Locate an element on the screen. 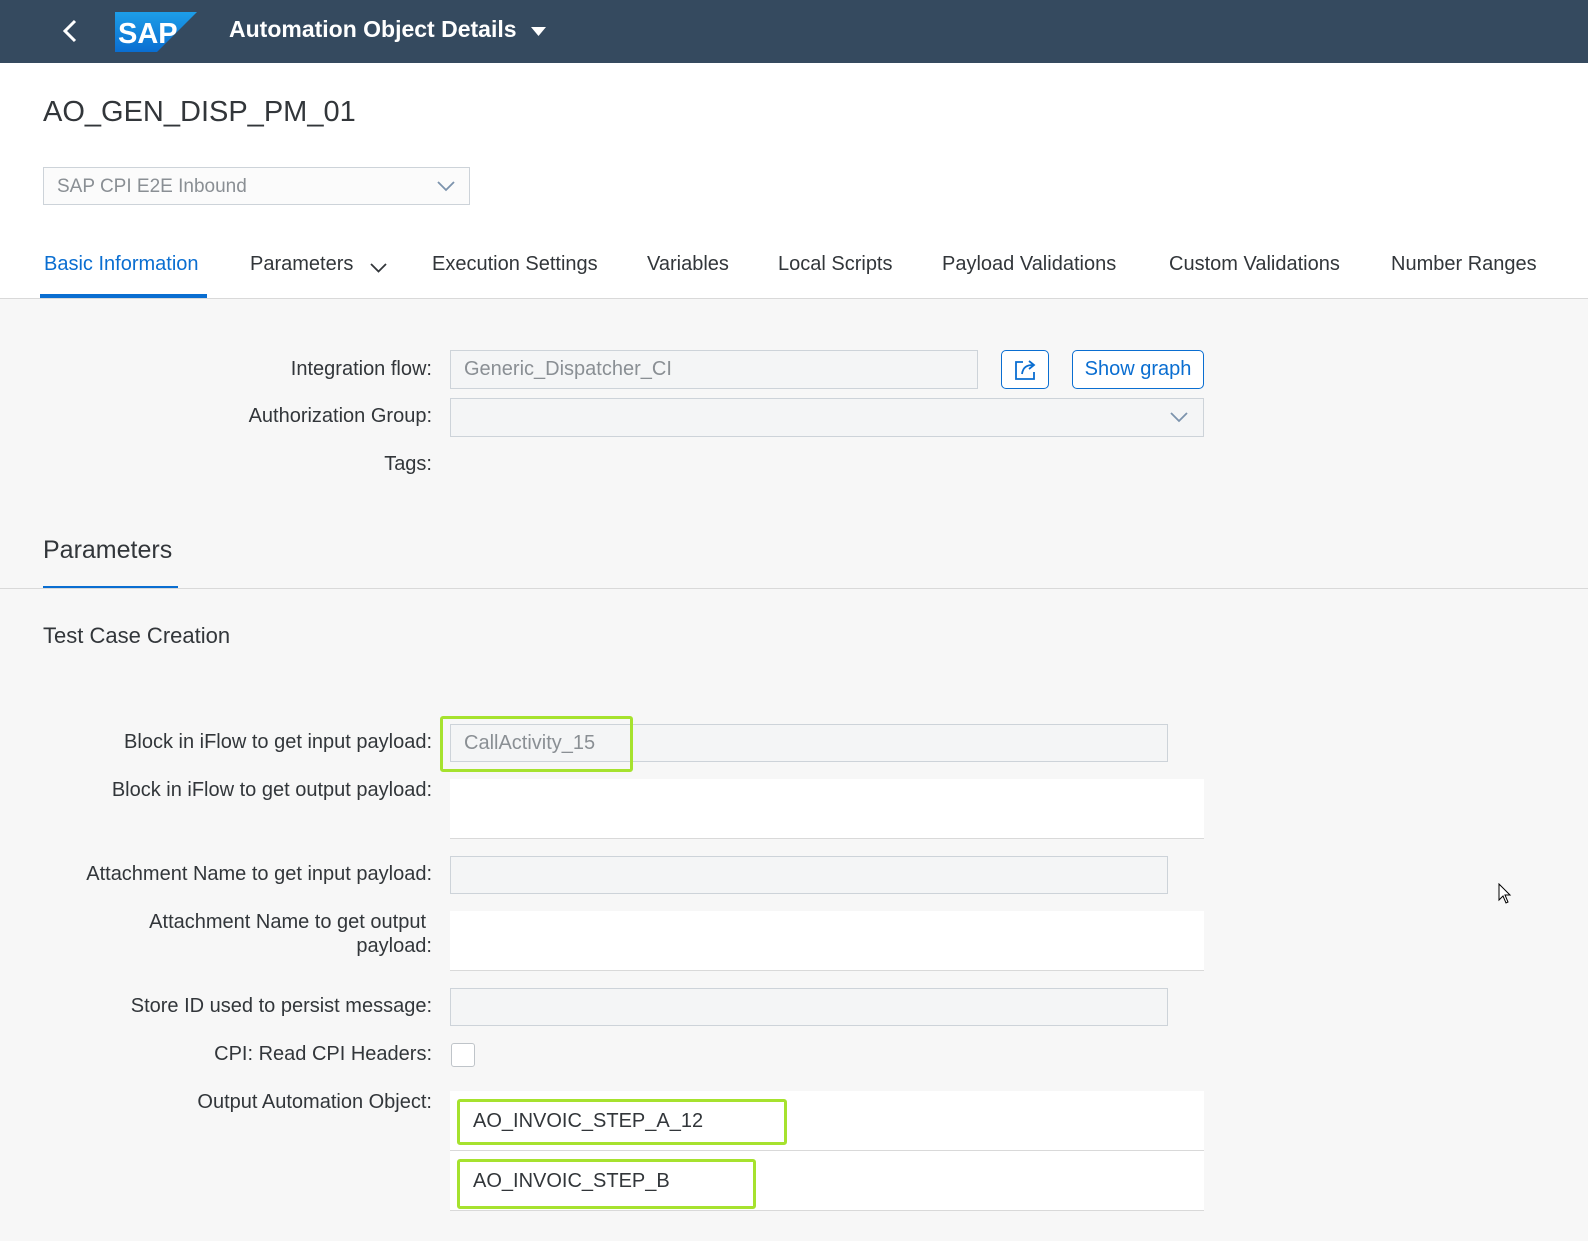 The image size is (1588, 1241). mouse-cursor-icon is located at coordinates (1505, 893).